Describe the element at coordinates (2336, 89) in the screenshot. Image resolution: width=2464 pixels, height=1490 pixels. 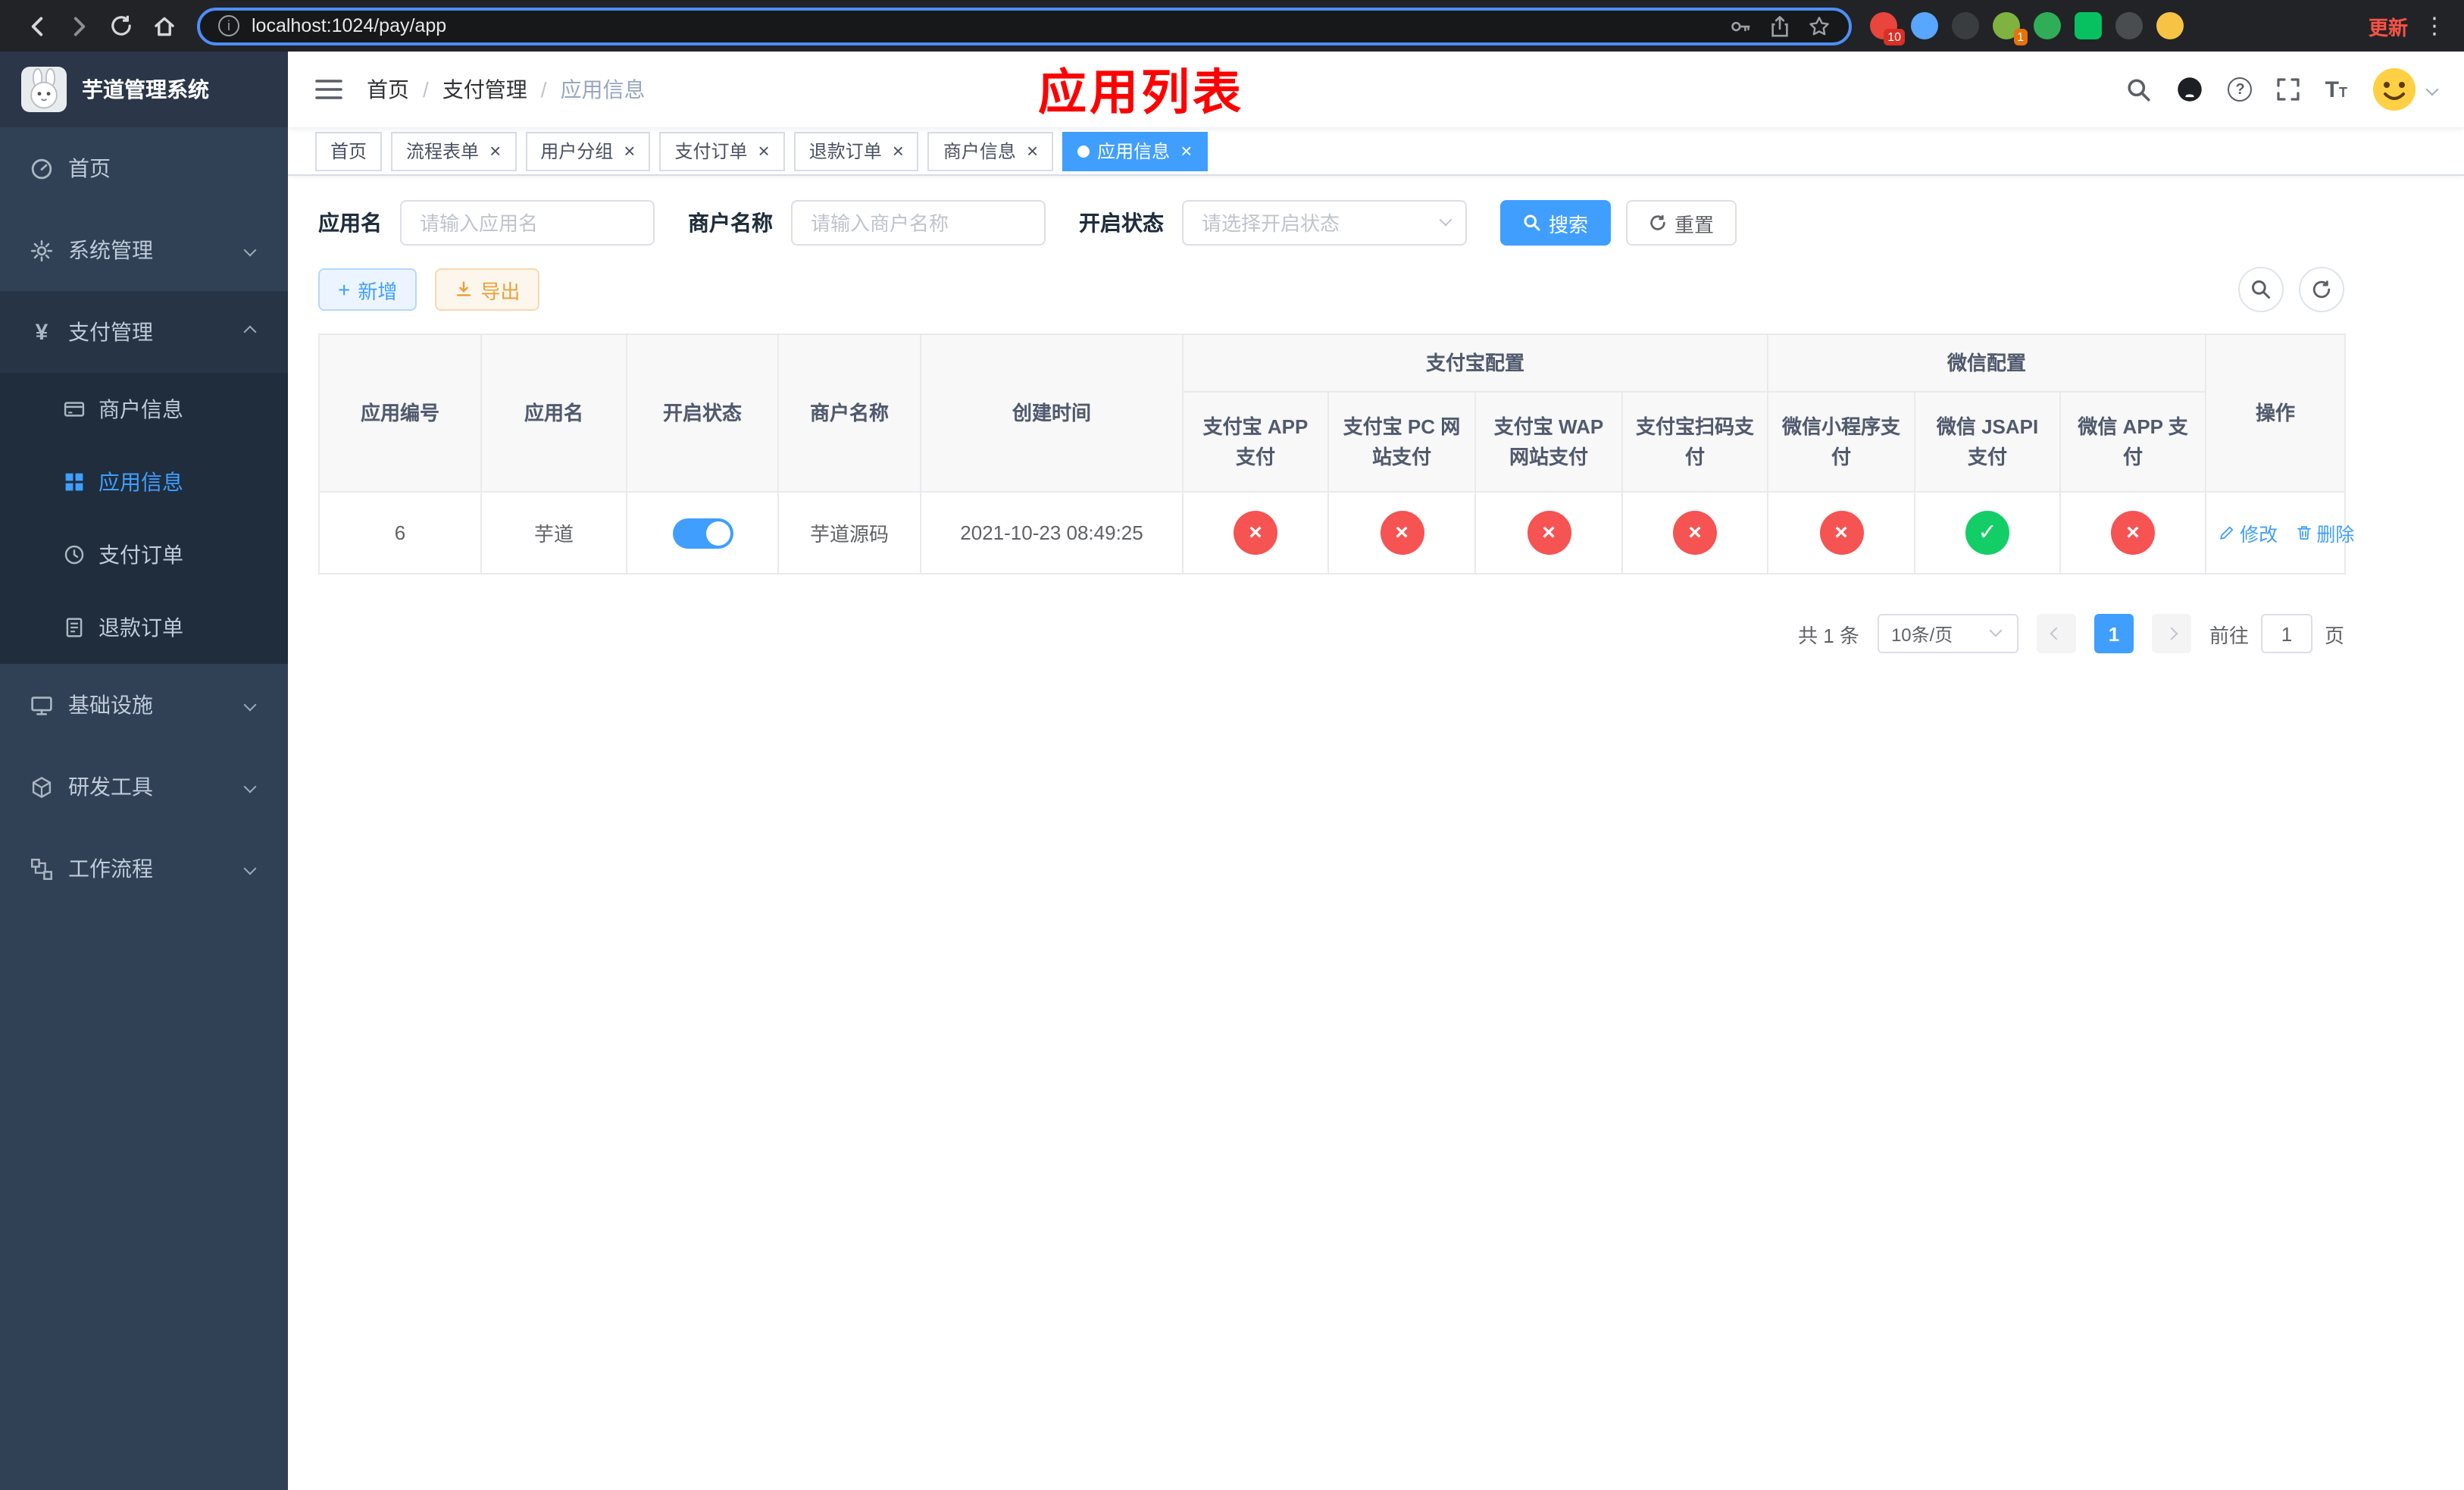
I see `font-size-icon: TT` at that location.